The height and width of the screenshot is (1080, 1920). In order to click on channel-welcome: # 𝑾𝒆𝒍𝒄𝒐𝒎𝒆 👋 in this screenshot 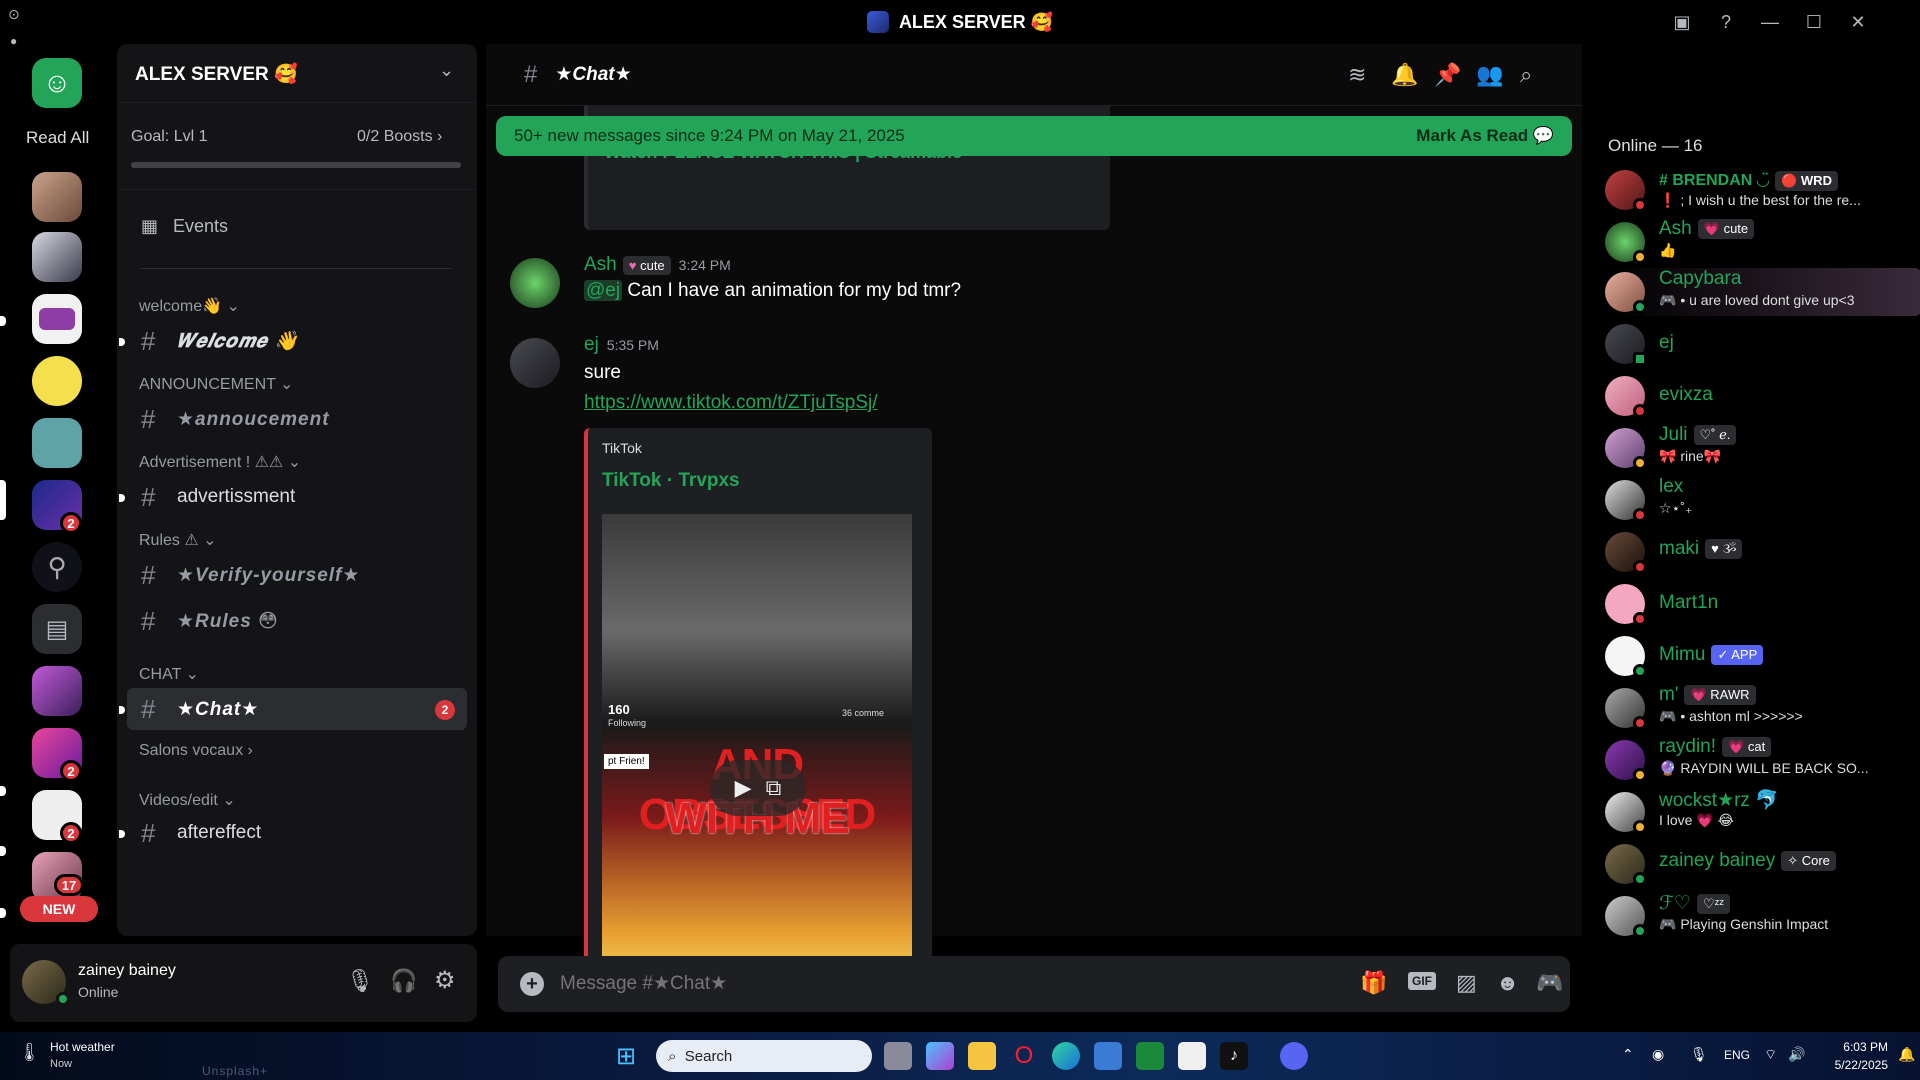, I will do `click(293, 341)`.